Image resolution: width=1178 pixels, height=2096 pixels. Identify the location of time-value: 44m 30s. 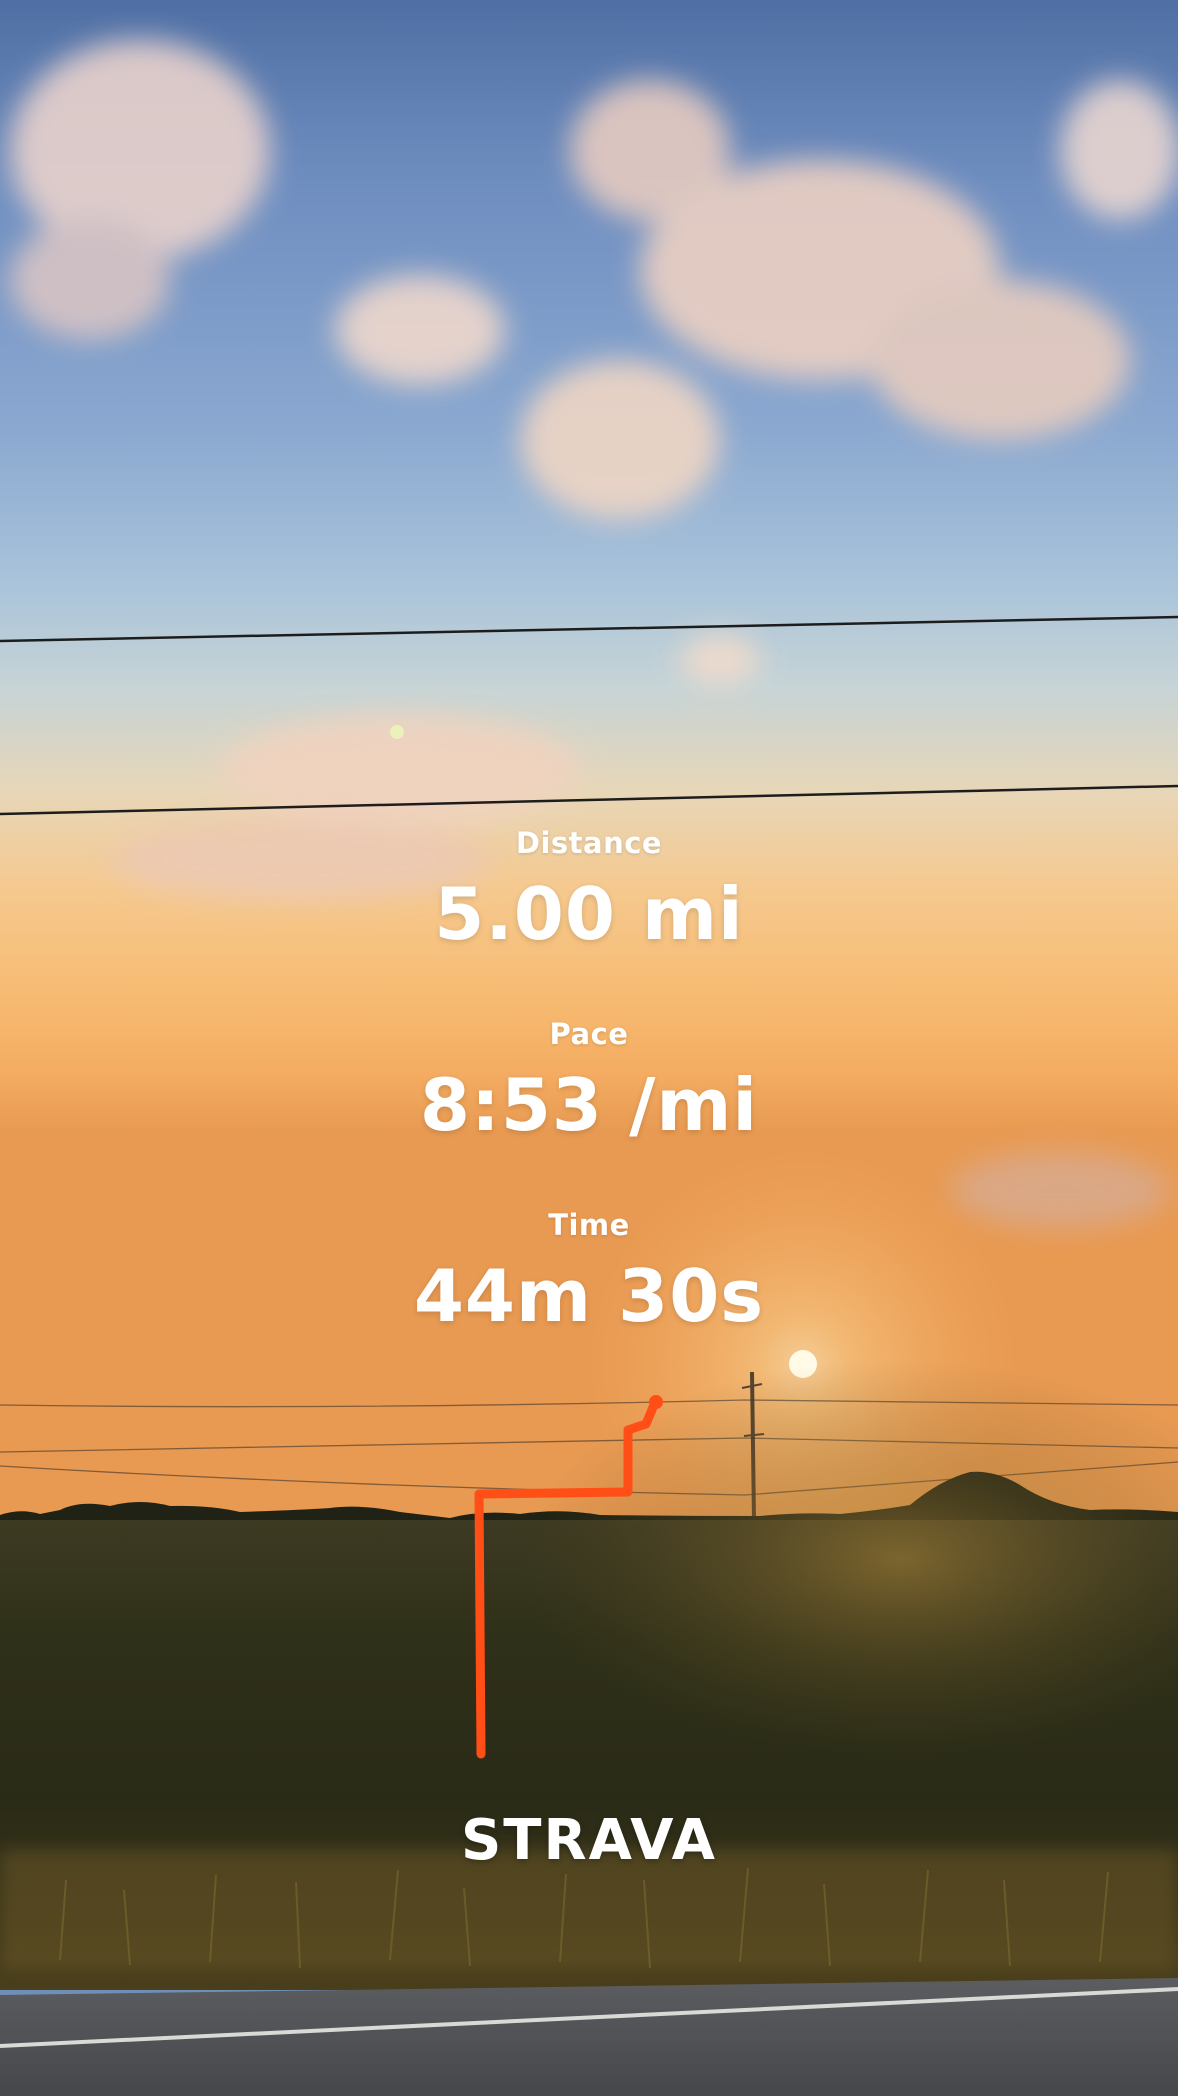
(589, 1296).